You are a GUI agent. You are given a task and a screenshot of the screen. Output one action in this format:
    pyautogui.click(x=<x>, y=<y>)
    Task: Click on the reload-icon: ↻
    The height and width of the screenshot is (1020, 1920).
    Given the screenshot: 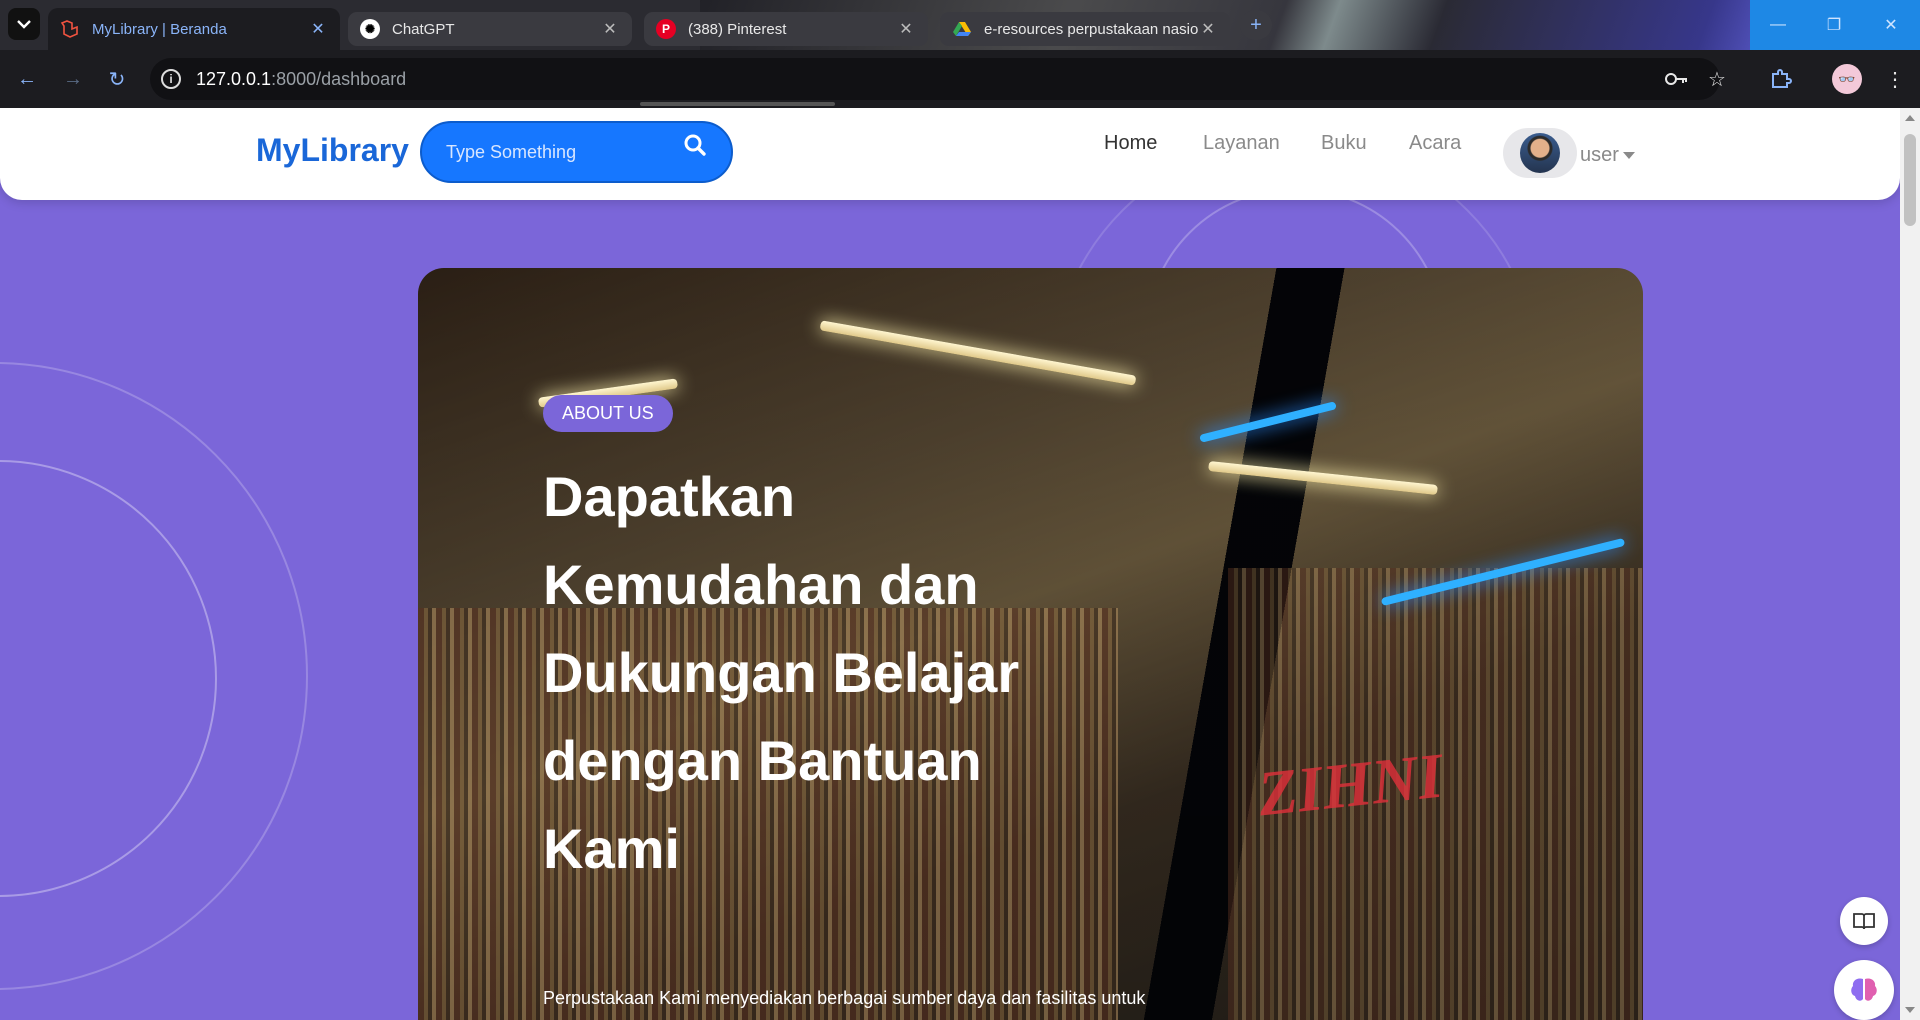 What is the action you would take?
    pyautogui.click(x=117, y=79)
    